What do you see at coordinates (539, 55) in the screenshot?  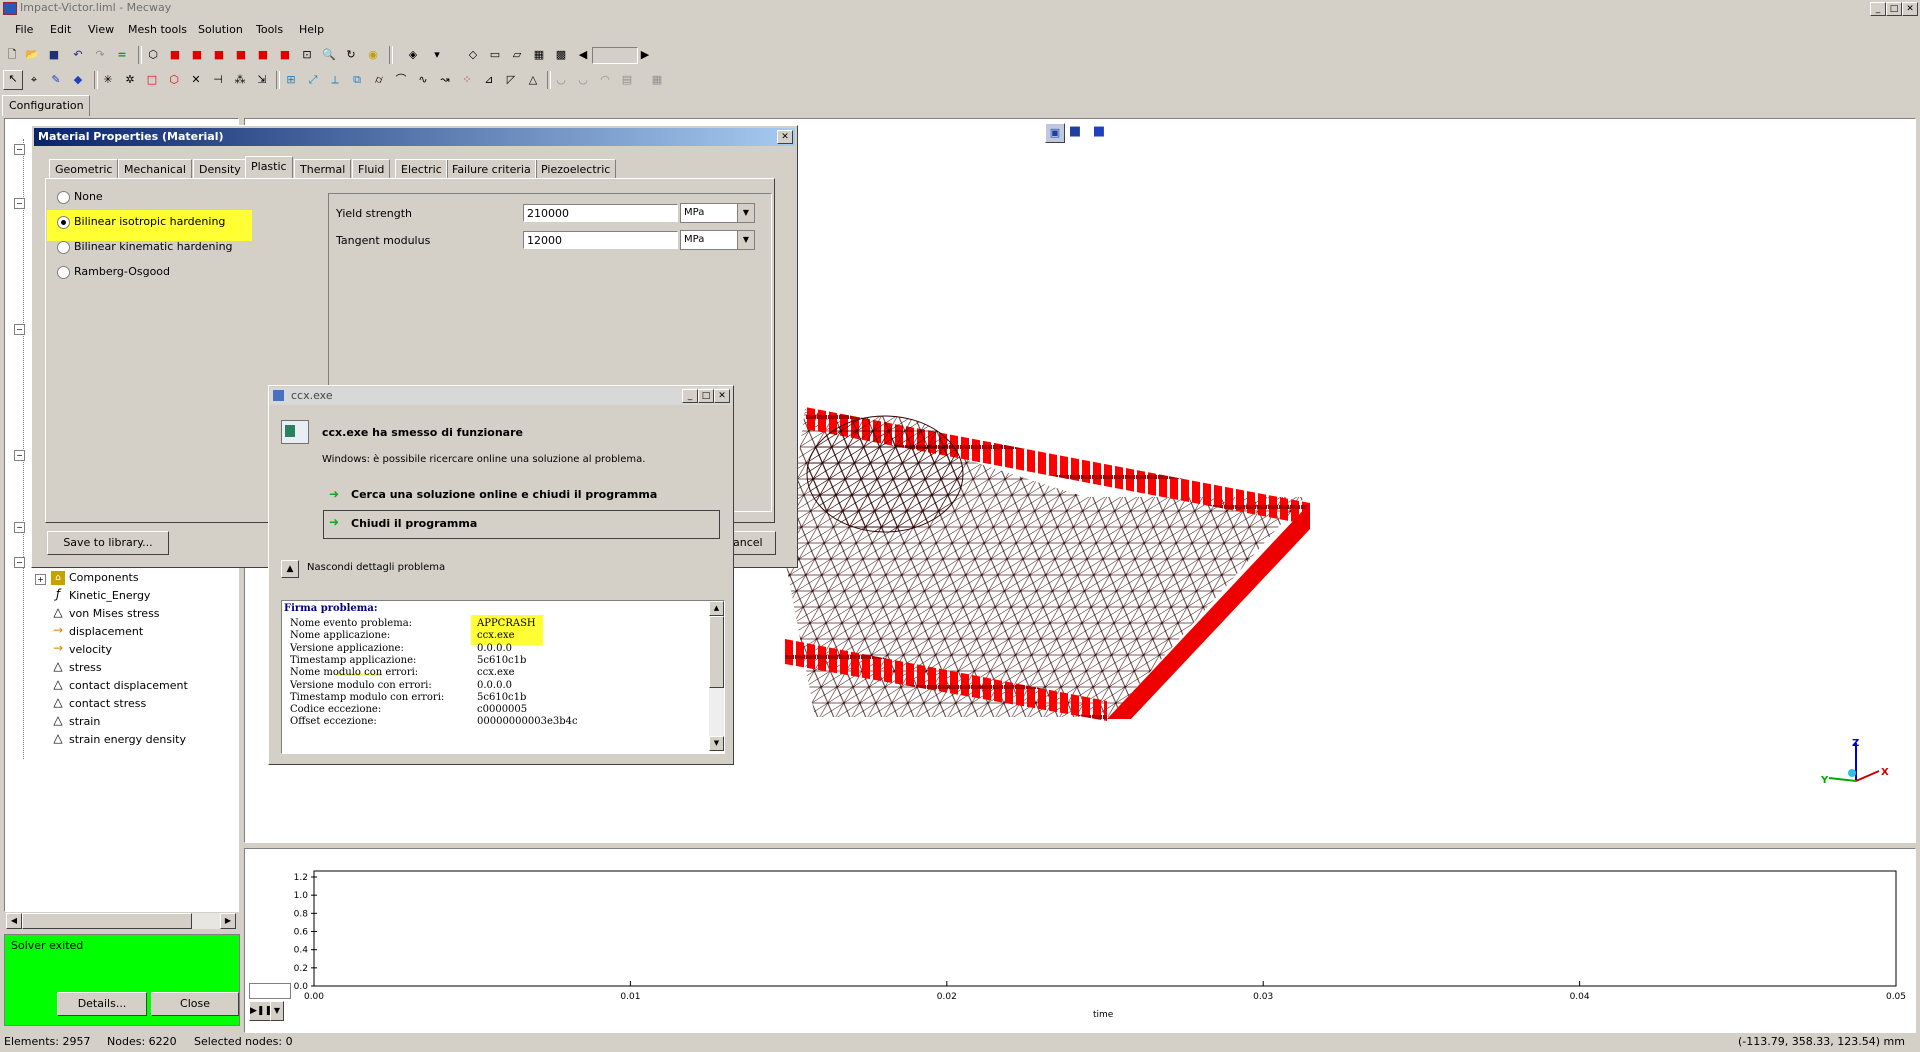 I see `mesh-display-icon: ▦` at bounding box center [539, 55].